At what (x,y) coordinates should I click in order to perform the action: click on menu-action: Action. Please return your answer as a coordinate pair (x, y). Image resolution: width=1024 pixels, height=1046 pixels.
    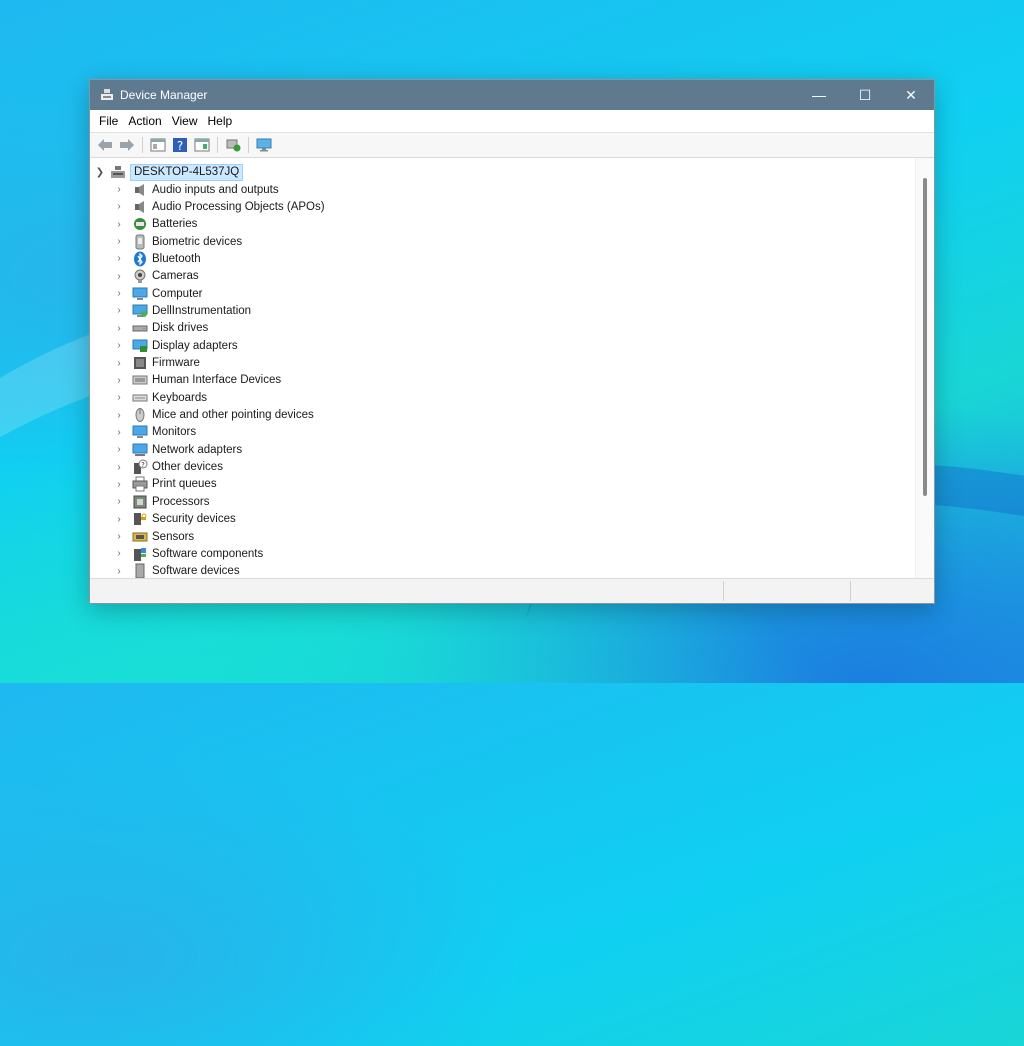
    Looking at the image, I should click on (144, 121).